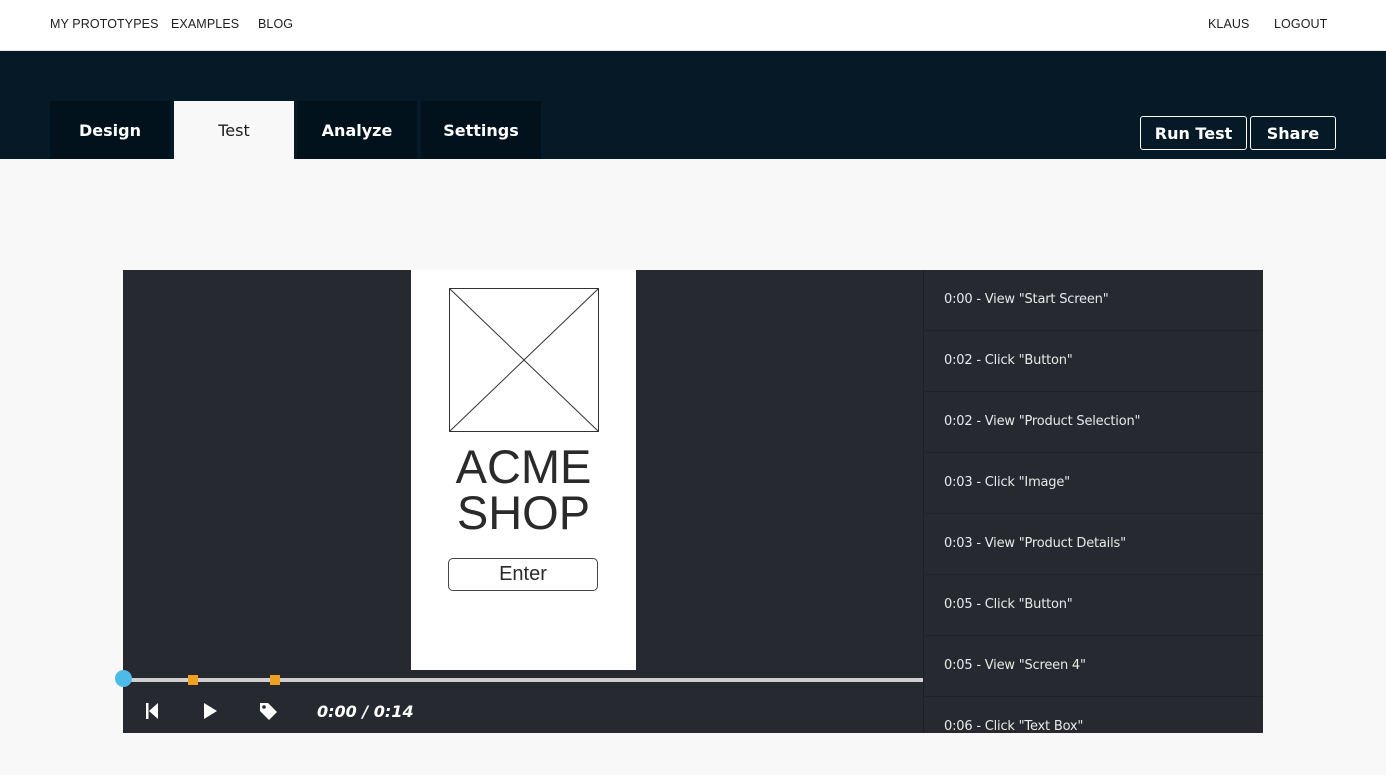 Image resolution: width=1386 pixels, height=775 pixels. What do you see at coordinates (123, 678) in the screenshot?
I see `timeline-playhead` at bounding box center [123, 678].